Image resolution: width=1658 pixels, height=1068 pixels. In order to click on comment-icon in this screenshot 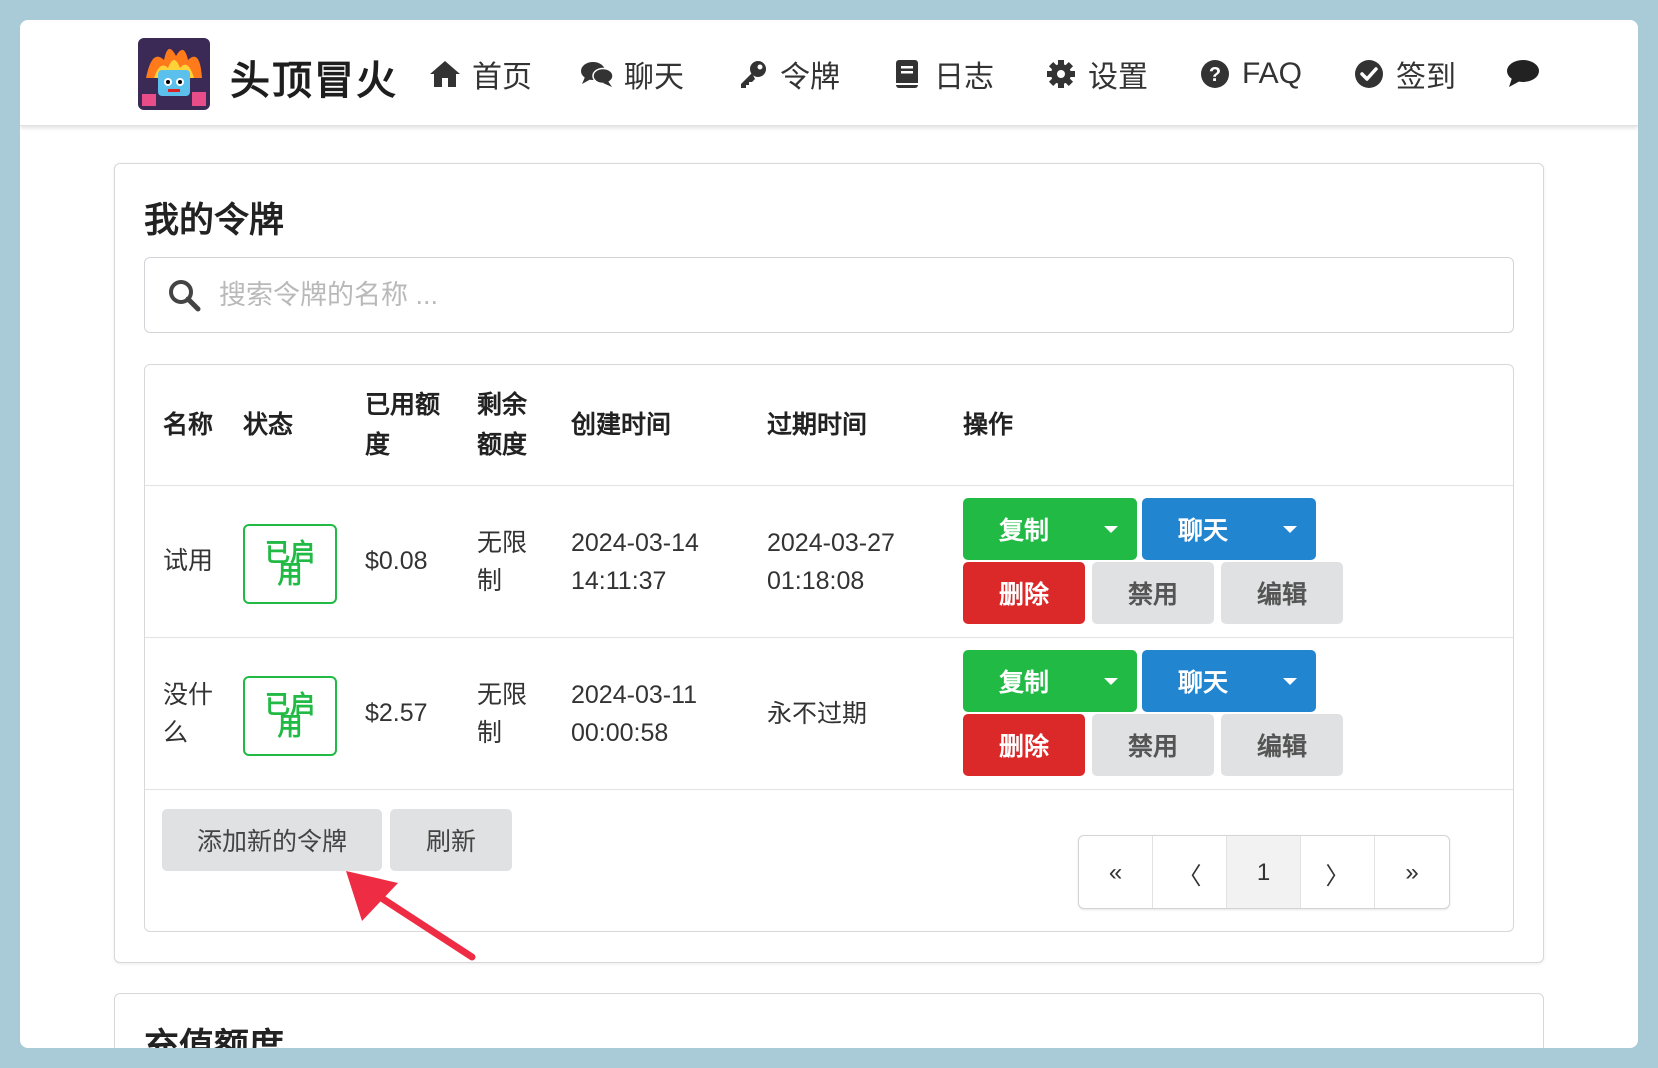, I will do `click(1523, 74)`.